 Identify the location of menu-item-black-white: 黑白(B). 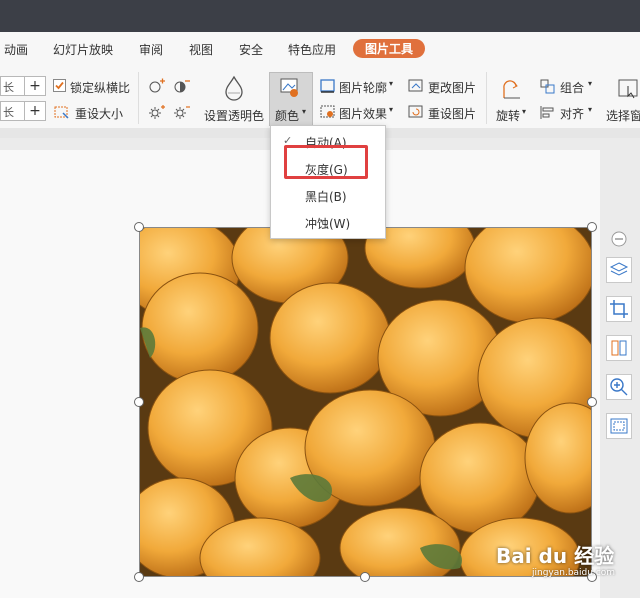
(326, 196).